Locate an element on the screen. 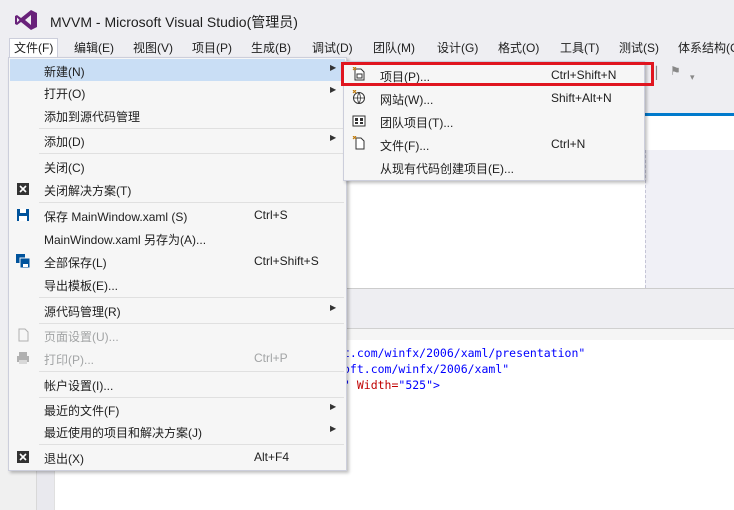 This screenshot has width=734, height=510. toolbar: ▏ ⚑ ▾ is located at coordinates (687, 86).